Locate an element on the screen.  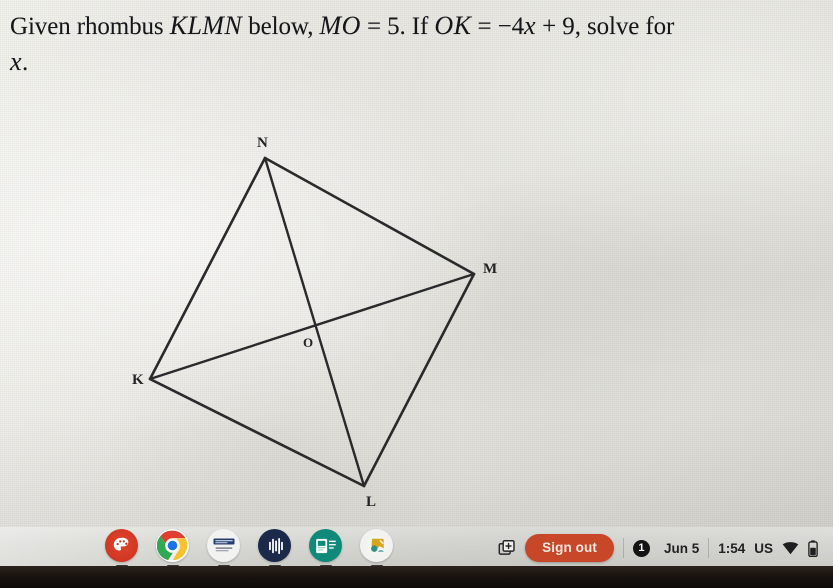
vertex-label-M: M is located at coordinates (490, 269).